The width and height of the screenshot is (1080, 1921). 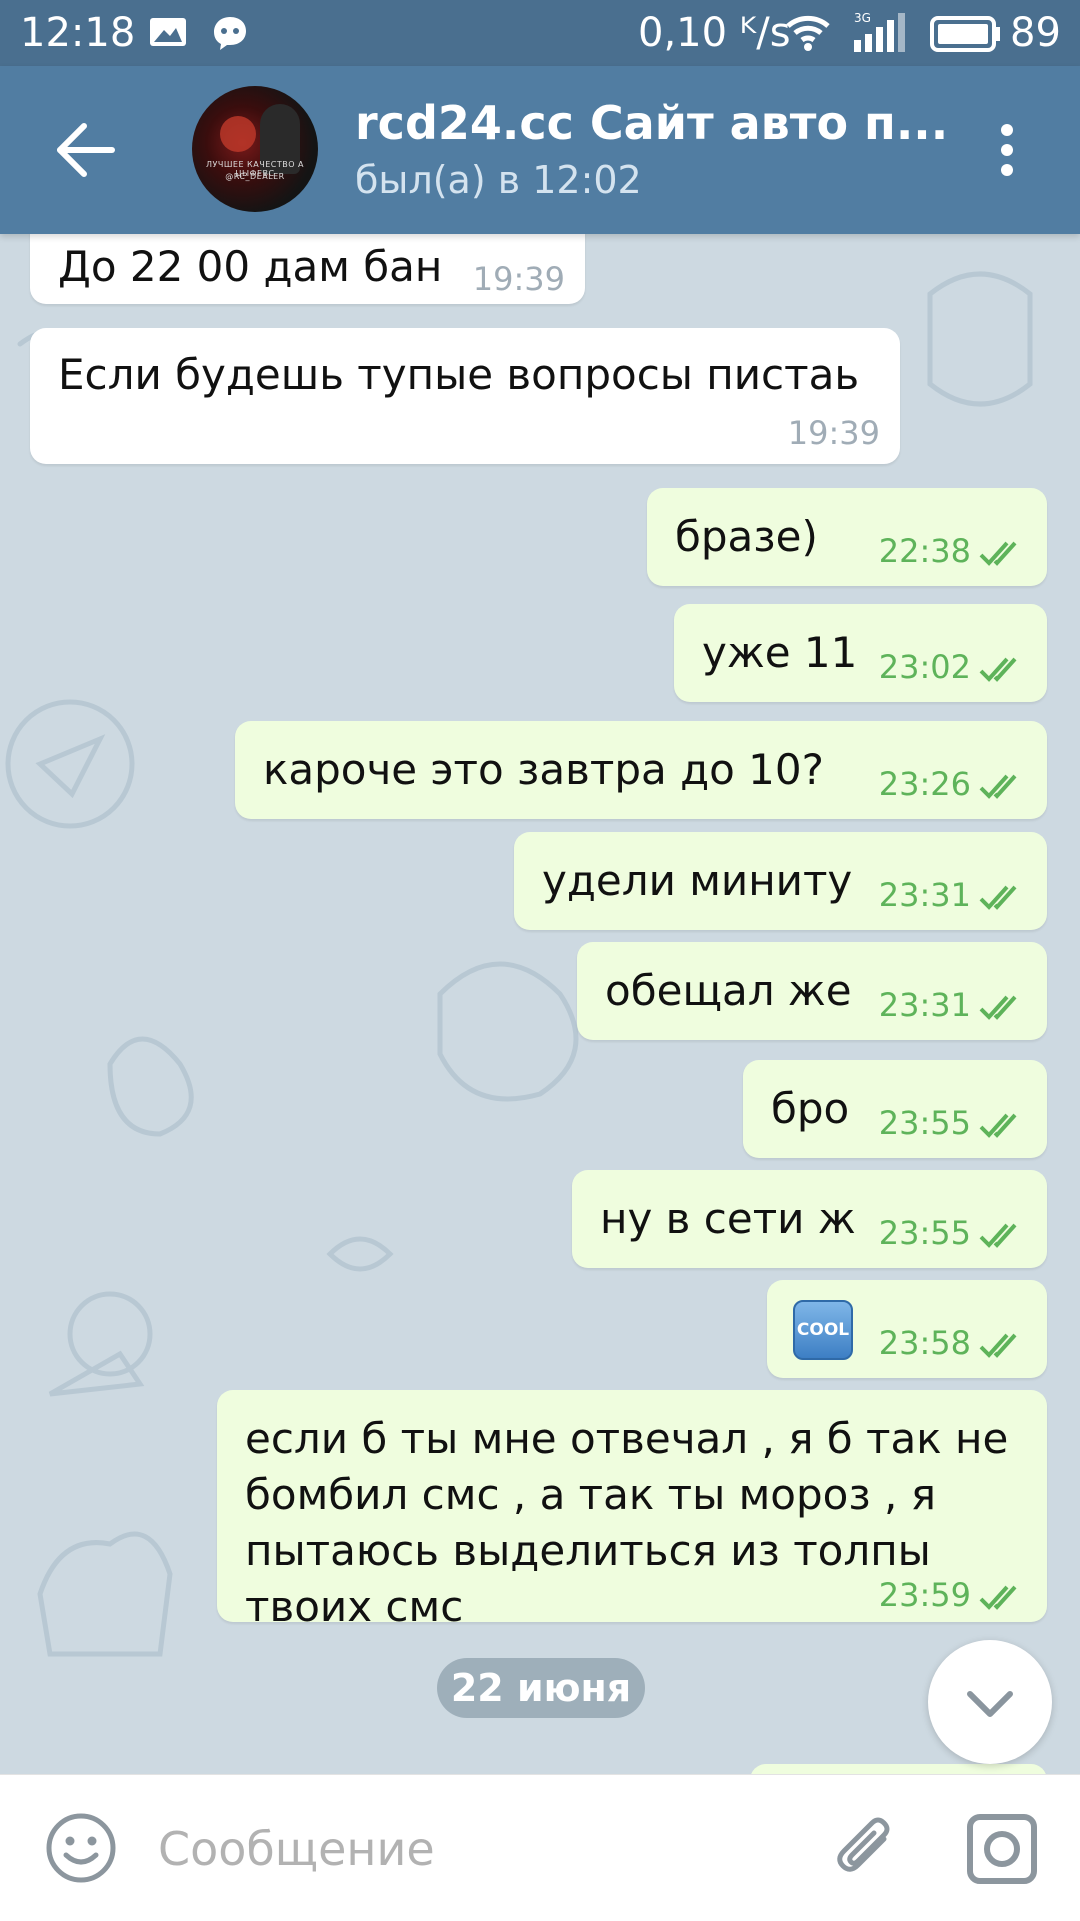 I want to click on avatar: ЛУЧШЕЕ КАЧЕСТВО А ЦЫФЕВС @RC_DEALER, so click(x=255, y=149).